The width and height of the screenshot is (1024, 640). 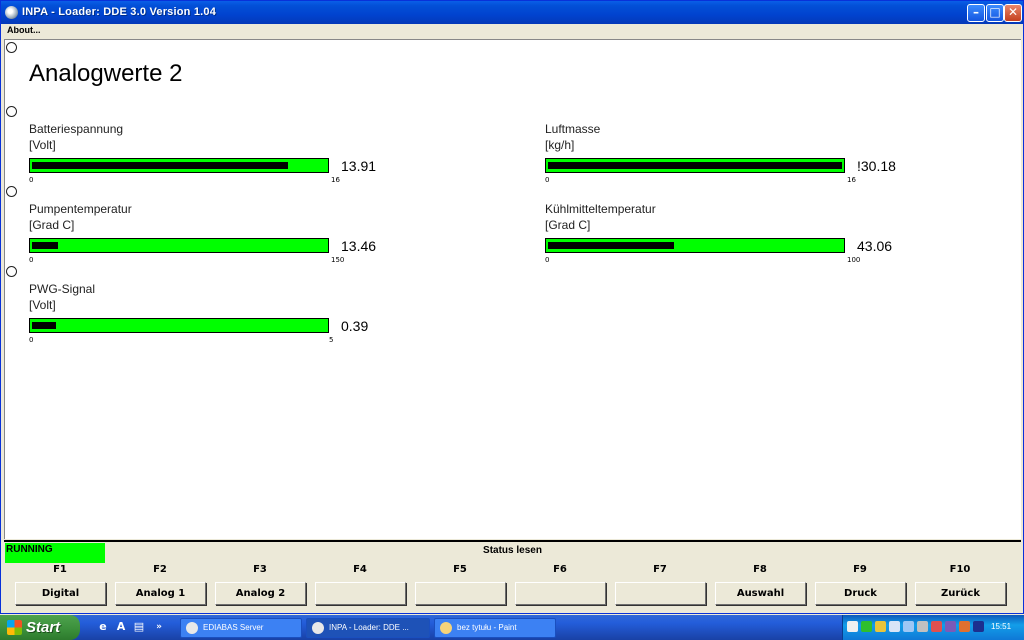 I want to click on windows-logo-icon, so click(x=14, y=627).